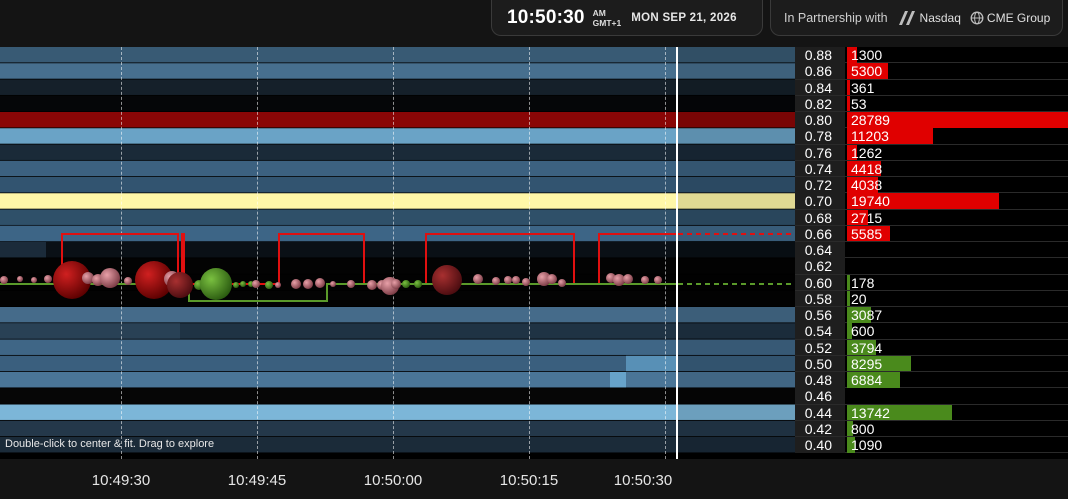  I want to click on ladder-row: 0.74 4418, so click(931, 168).